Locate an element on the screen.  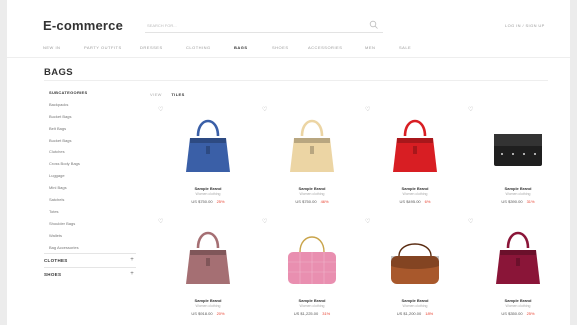
product-card: ♡ Sample Brand Women clothing US $390.00 31% is located at coordinates (517, 160).